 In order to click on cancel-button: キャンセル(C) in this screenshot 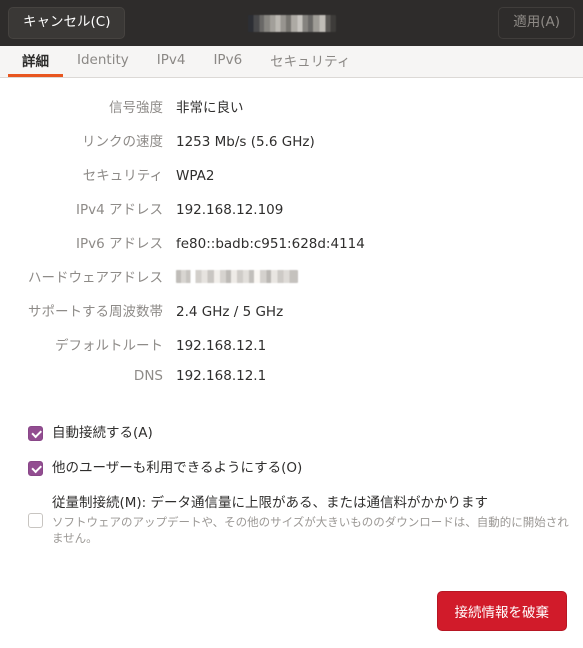, I will do `click(67, 23)`.